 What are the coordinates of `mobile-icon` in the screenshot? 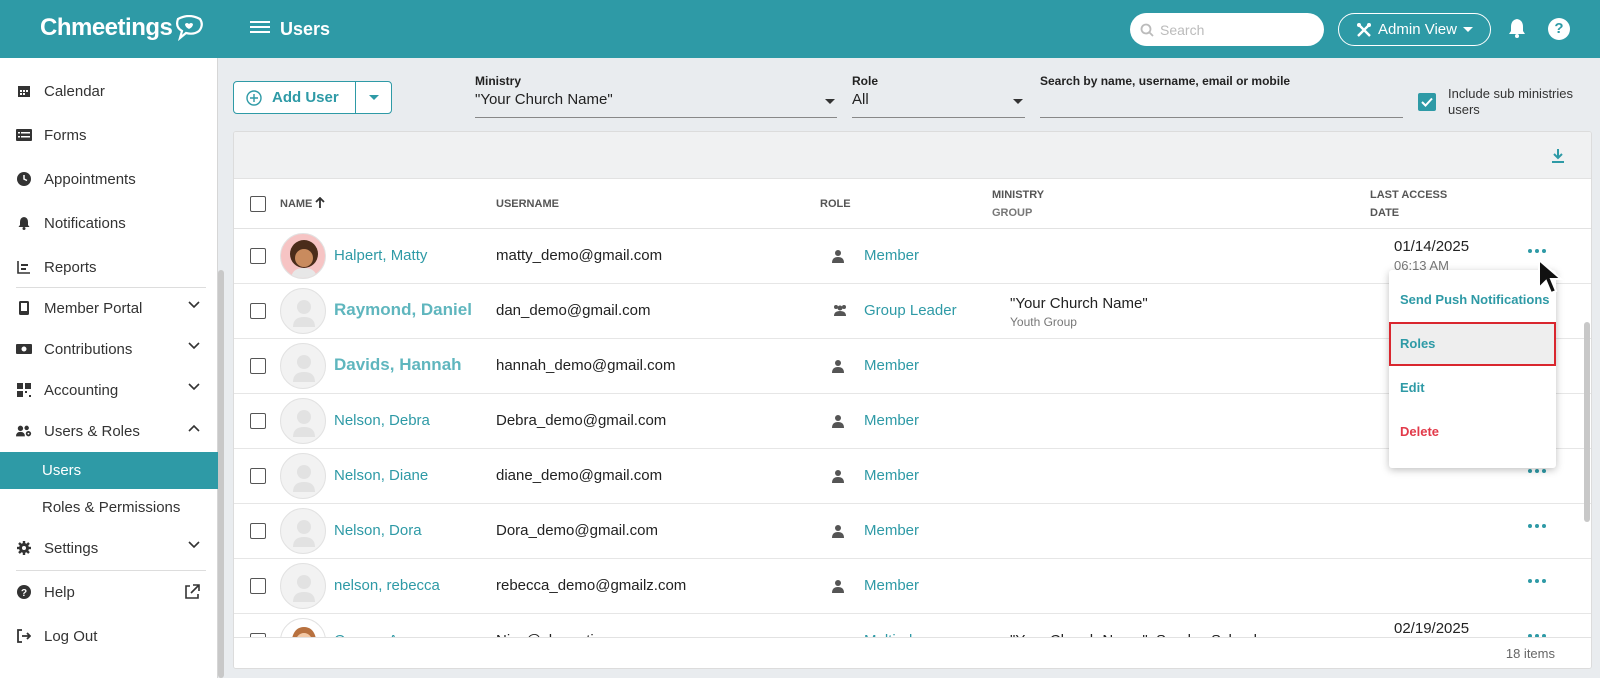 It's located at (24, 308).